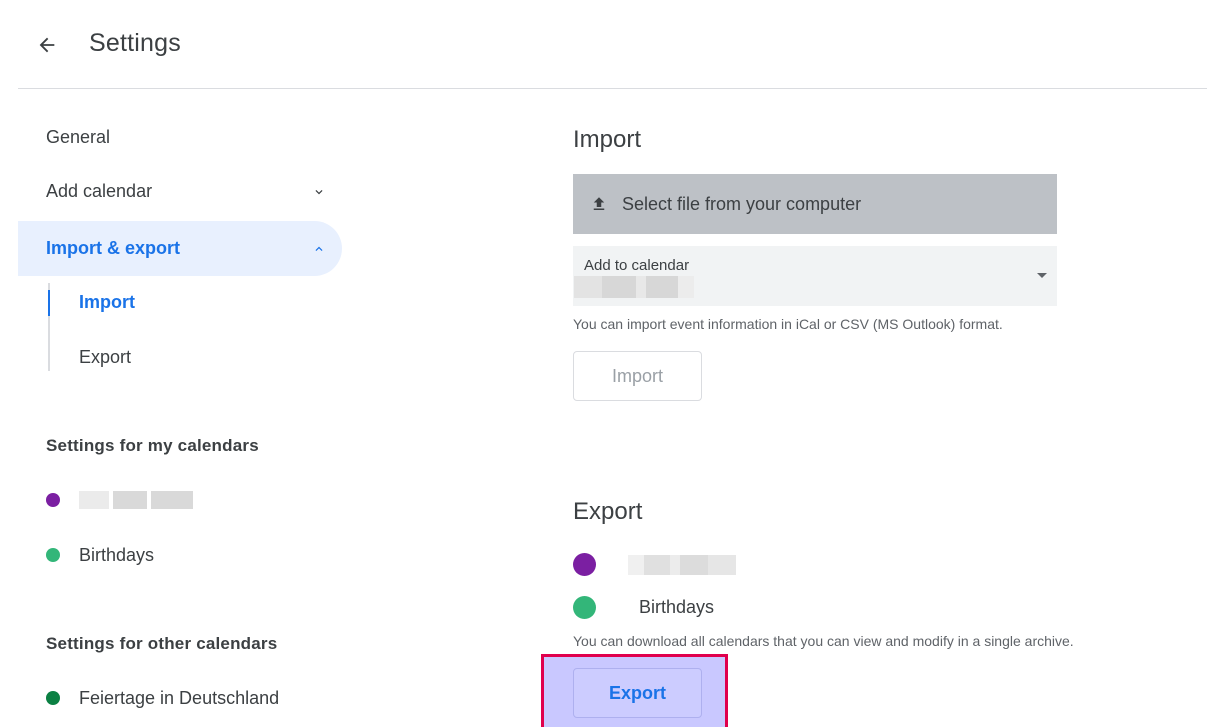  Describe the element at coordinates (113, 248) in the screenshot. I see `sidebar-item-label: Import & export` at that location.